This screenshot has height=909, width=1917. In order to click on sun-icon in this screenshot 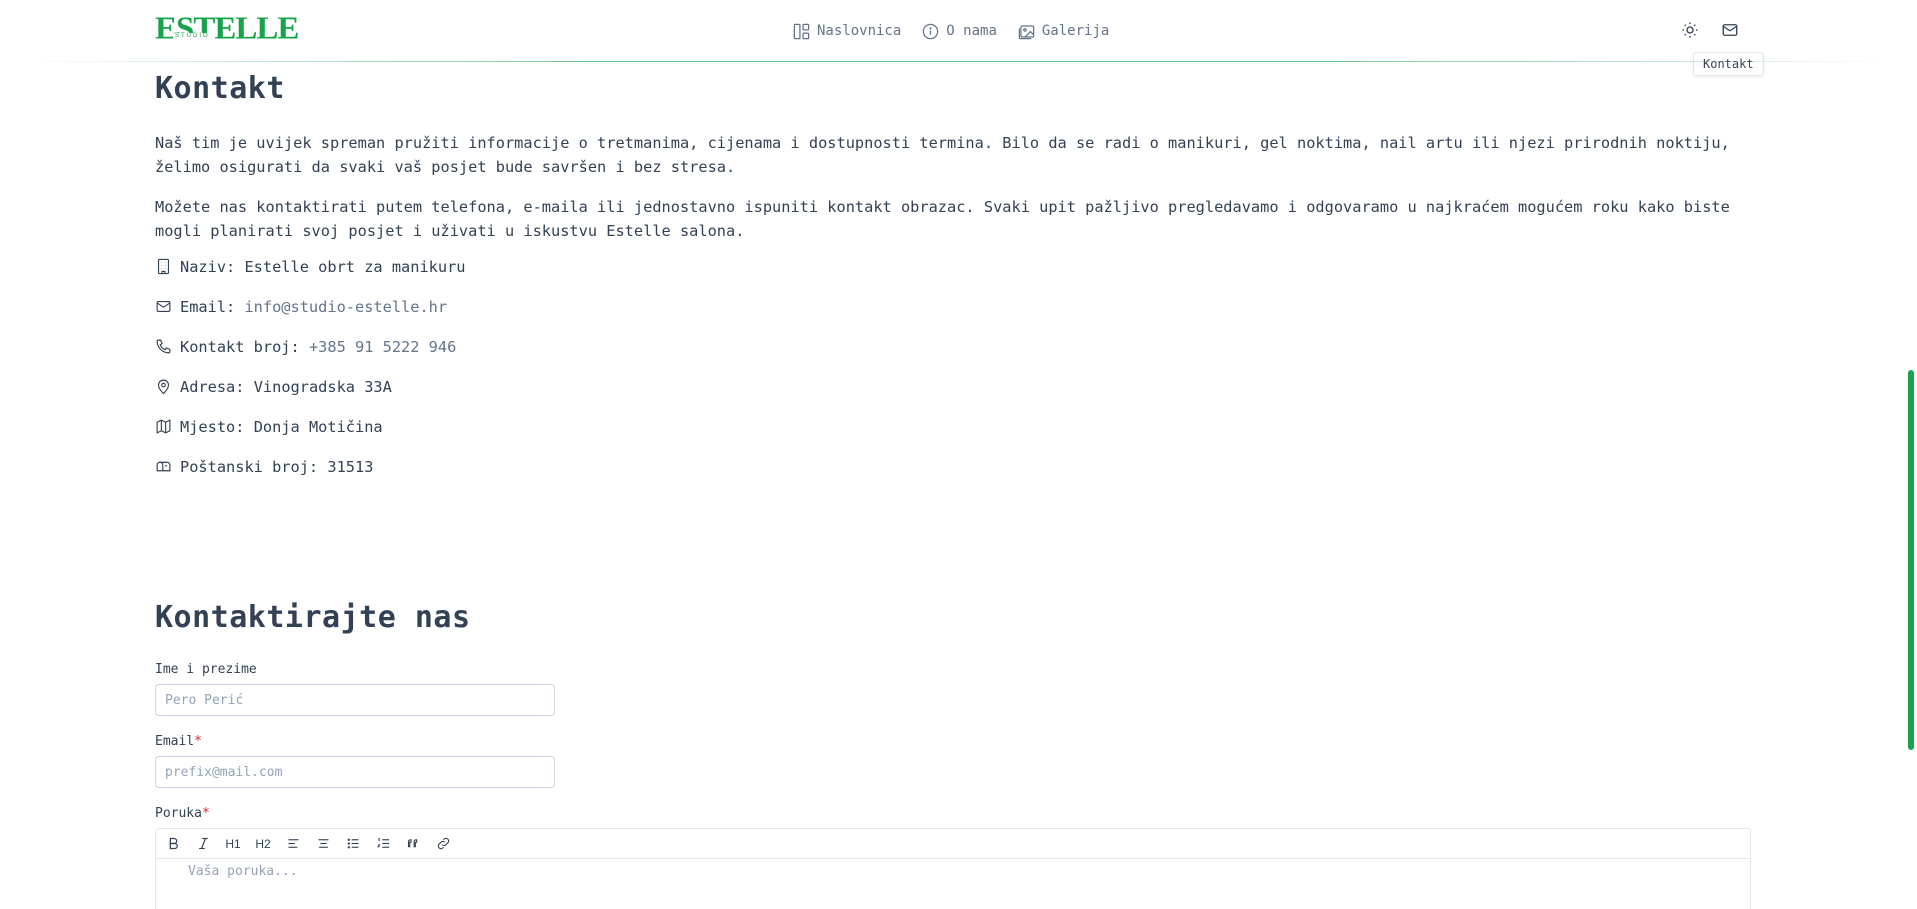, I will do `click(1690, 30)`.